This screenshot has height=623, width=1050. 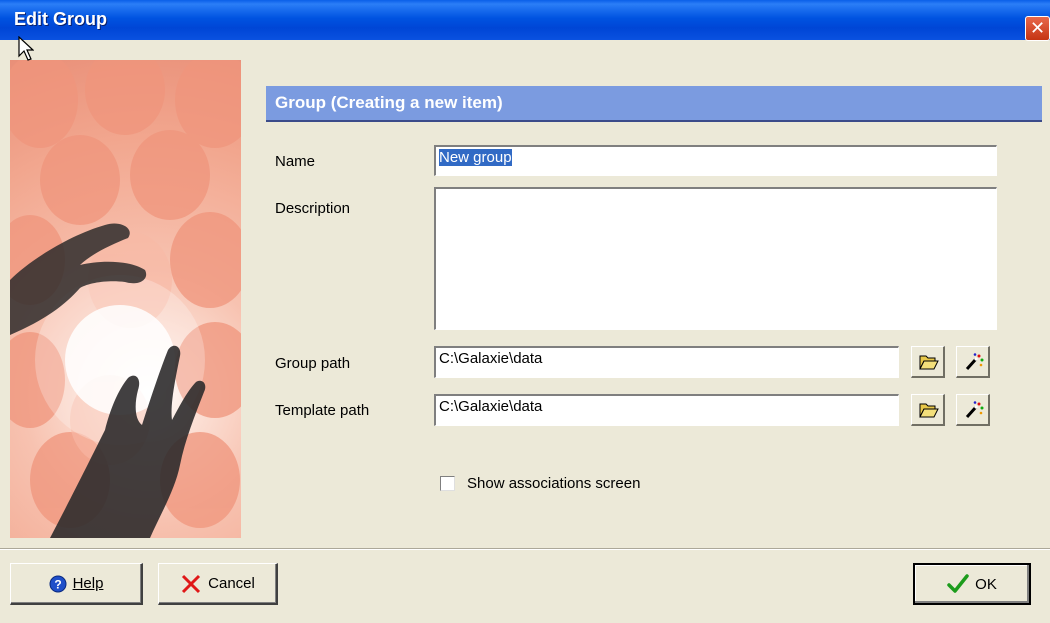 What do you see at coordinates (191, 583) in the screenshot?
I see `cancel-x-icon` at bounding box center [191, 583].